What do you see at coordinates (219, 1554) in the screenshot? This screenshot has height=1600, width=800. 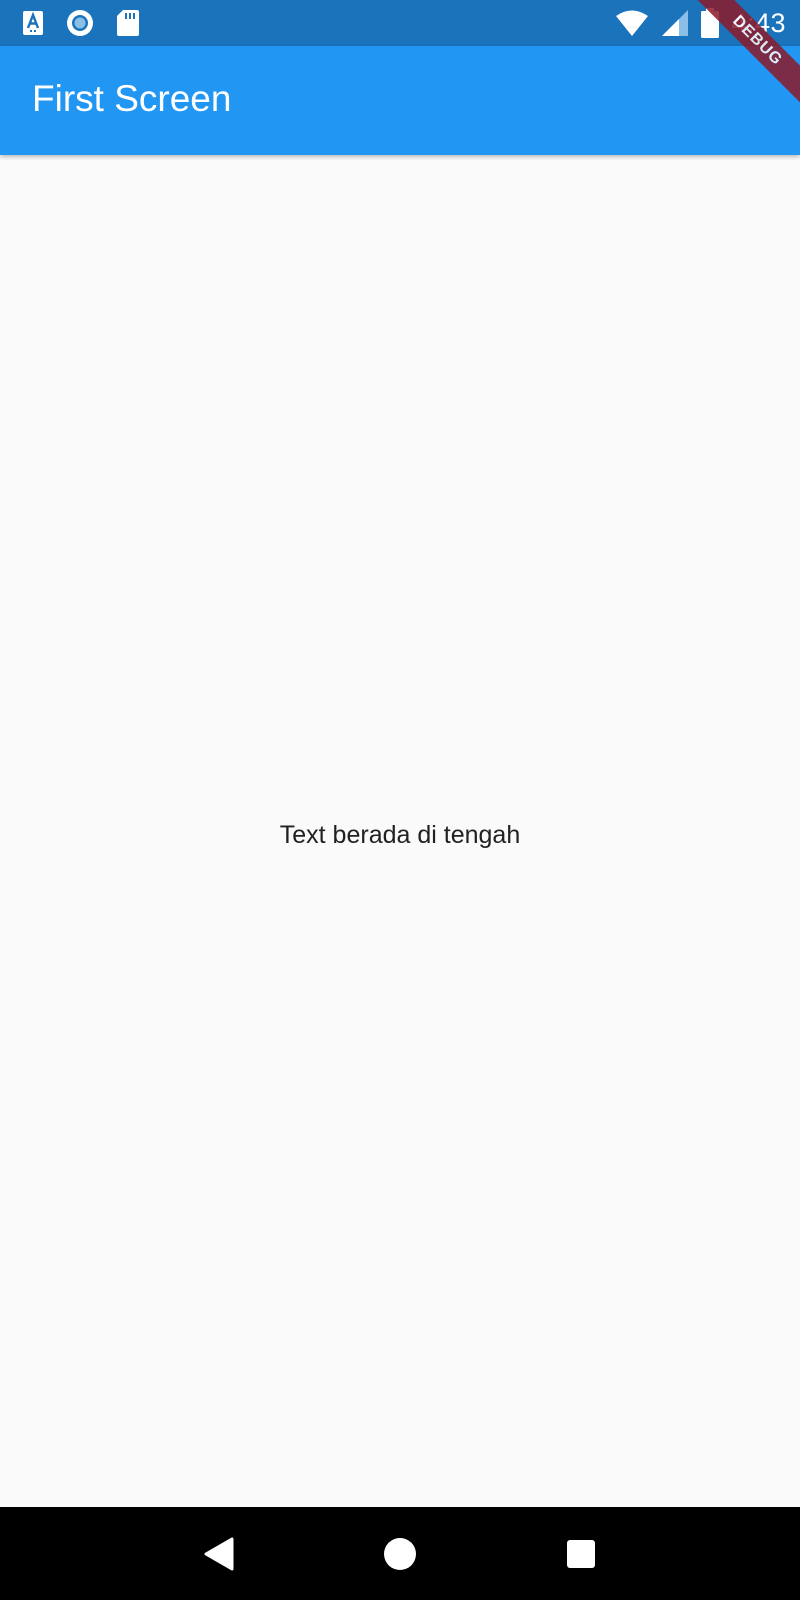 I see `back-icon` at bounding box center [219, 1554].